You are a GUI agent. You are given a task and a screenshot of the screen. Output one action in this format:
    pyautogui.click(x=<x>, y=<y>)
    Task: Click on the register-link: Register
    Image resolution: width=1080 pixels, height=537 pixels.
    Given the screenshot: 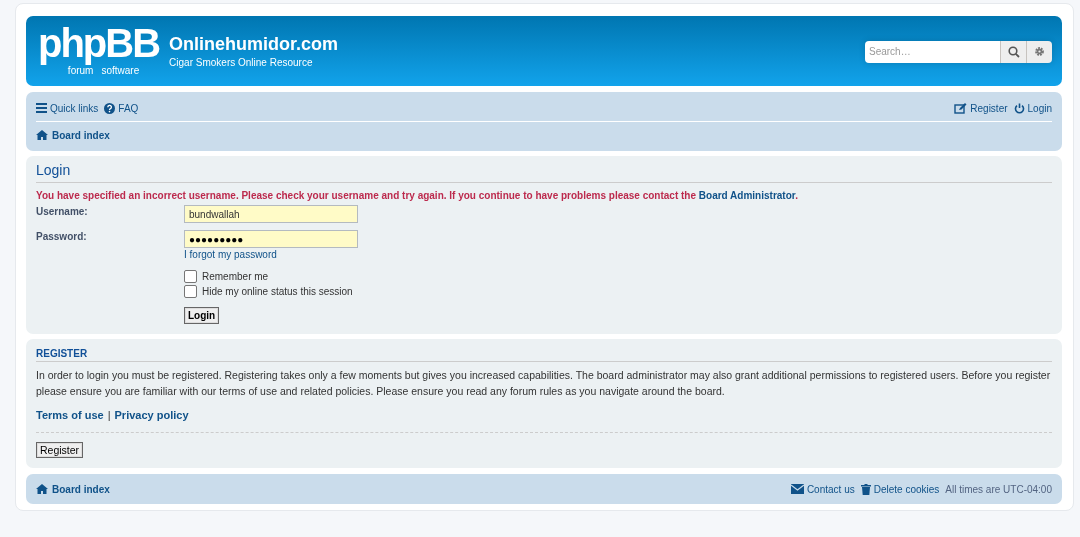 What is the action you would take?
    pyautogui.click(x=981, y=108)
    